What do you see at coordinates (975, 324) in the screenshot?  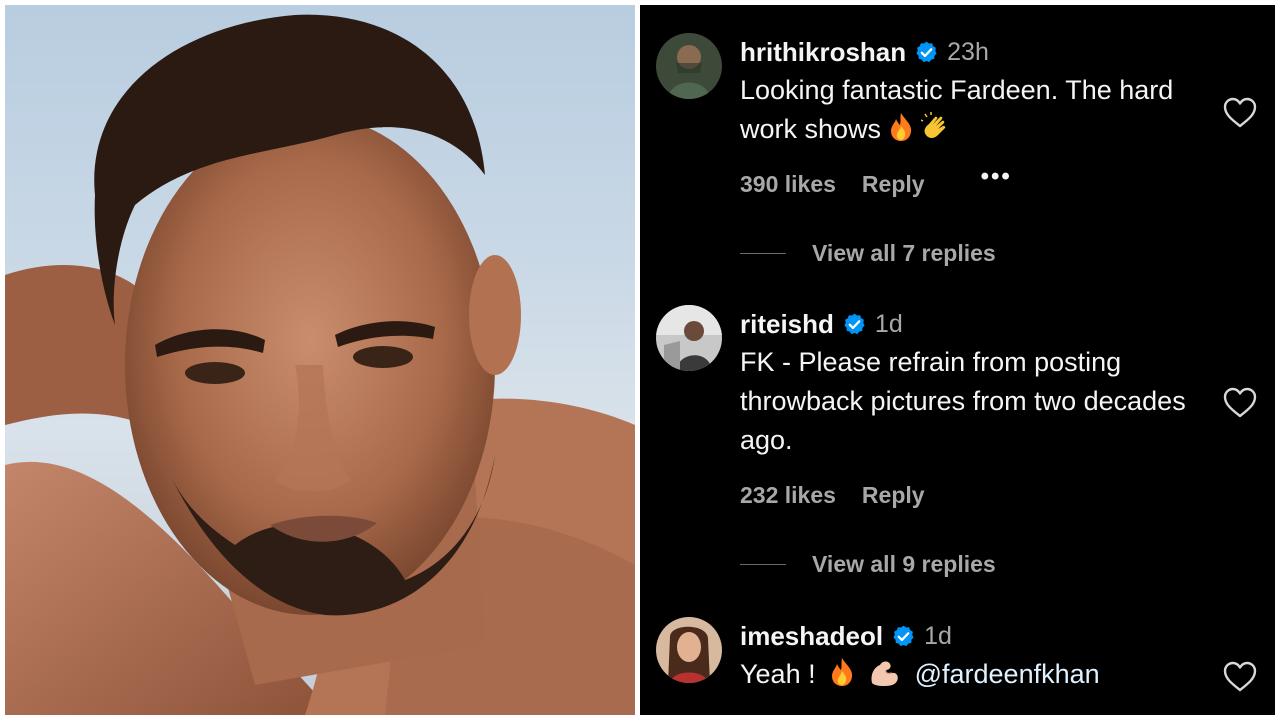 I see `username-row: riteishd 1d` at bounding box center [975, 324].